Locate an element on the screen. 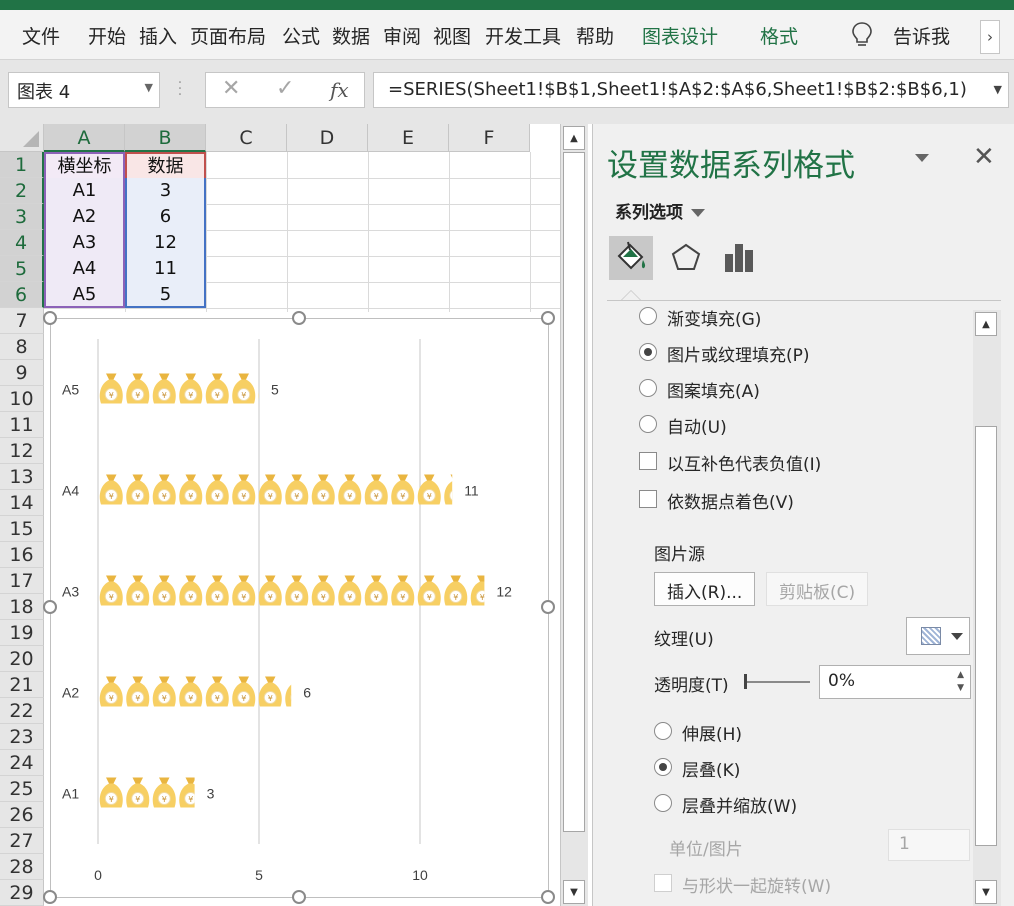 The height and width of the screenshot is (906, 1014). row-header-10: 10 is located at coordinates (22, 399).